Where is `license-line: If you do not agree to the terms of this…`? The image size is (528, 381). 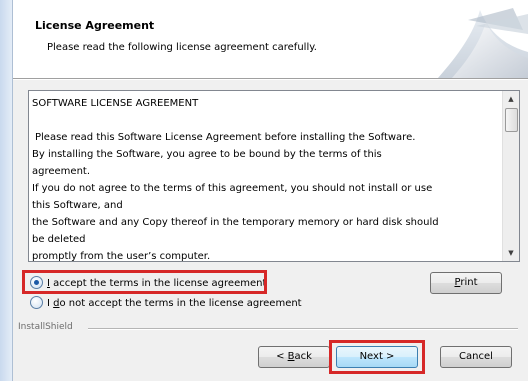 license-line: If you do not agree to the terms of this… is located at coordinates (232, 188).